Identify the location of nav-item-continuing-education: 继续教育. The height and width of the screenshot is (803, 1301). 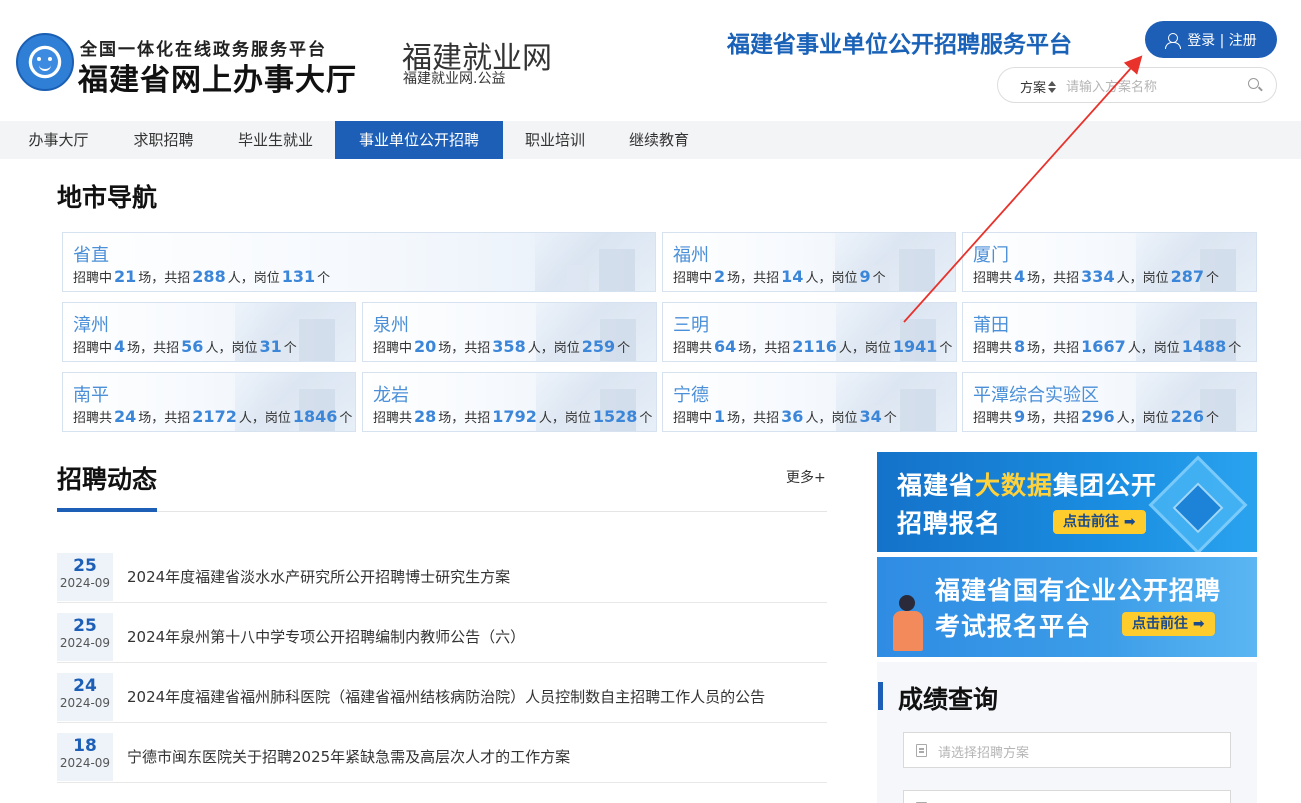
(659, 140).